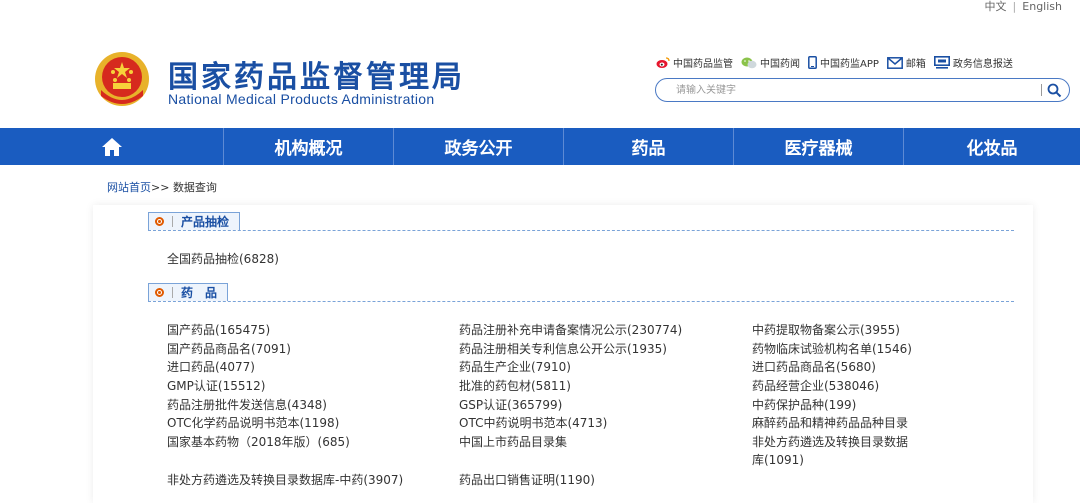 This screenshot has width=1080, height=503. Describe the element at coordinates (894, 62) in the screenshot. I see `mail-icon` at that location.